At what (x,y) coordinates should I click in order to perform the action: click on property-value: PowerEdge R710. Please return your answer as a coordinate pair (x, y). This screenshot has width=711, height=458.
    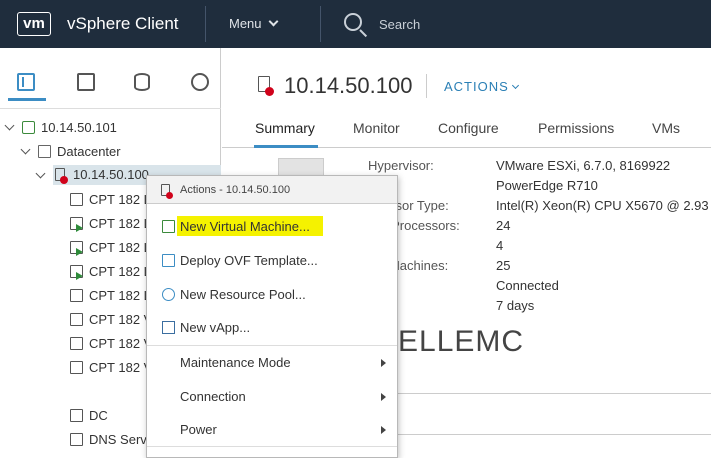
    Looking at the image, I should click on (547, 185).